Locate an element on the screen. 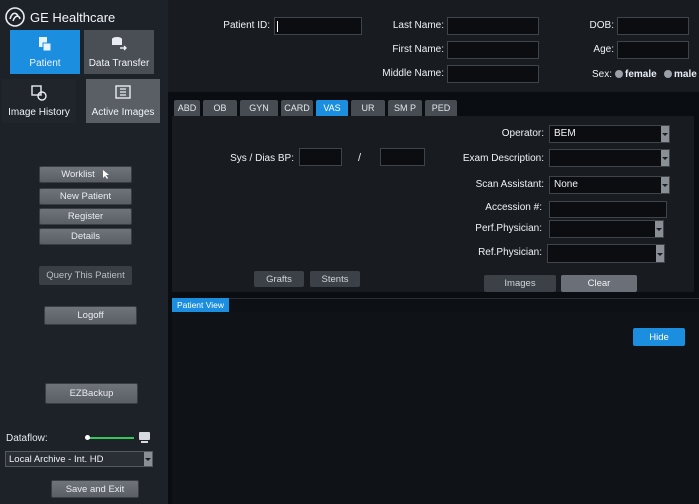  new-patient-button: New Patient is located at coordinates (85, 196).